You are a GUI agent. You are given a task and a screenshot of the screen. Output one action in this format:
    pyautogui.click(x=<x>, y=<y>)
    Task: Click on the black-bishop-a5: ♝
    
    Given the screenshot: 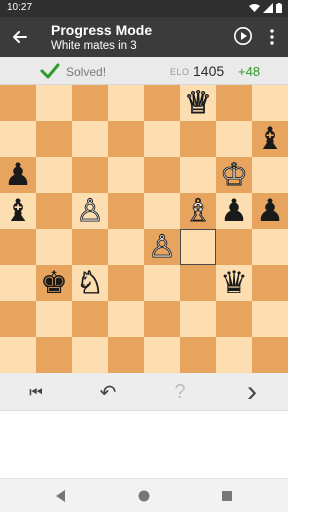 What is the action you would take?
    pyautogui.click(x=18, y=211)
    